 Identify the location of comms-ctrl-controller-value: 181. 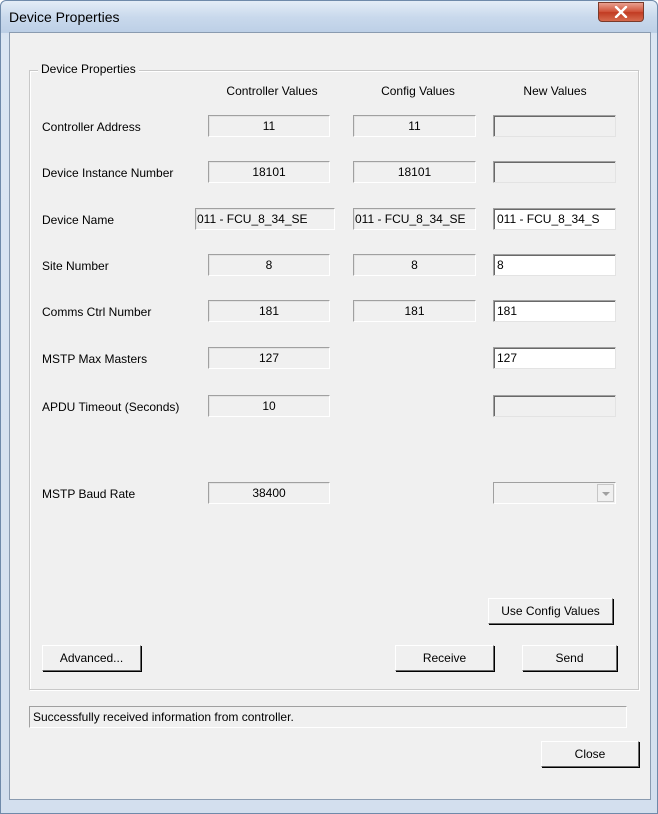
(269, 311).